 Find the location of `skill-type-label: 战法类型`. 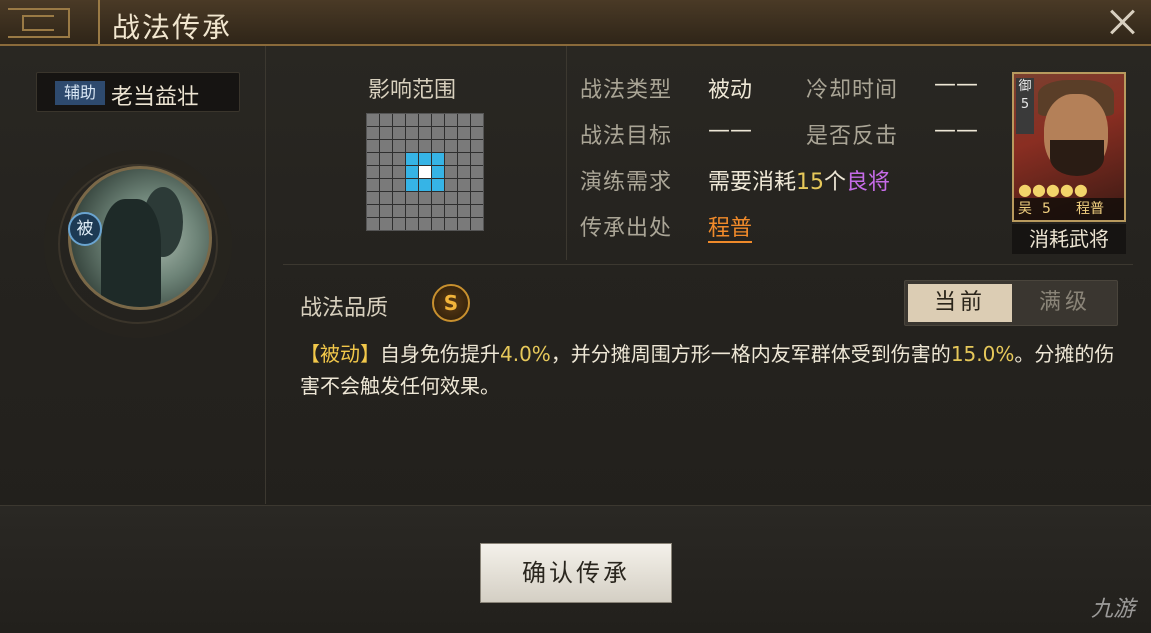

skill-type-label: 战法类型 is located at coordinates (626, 90).